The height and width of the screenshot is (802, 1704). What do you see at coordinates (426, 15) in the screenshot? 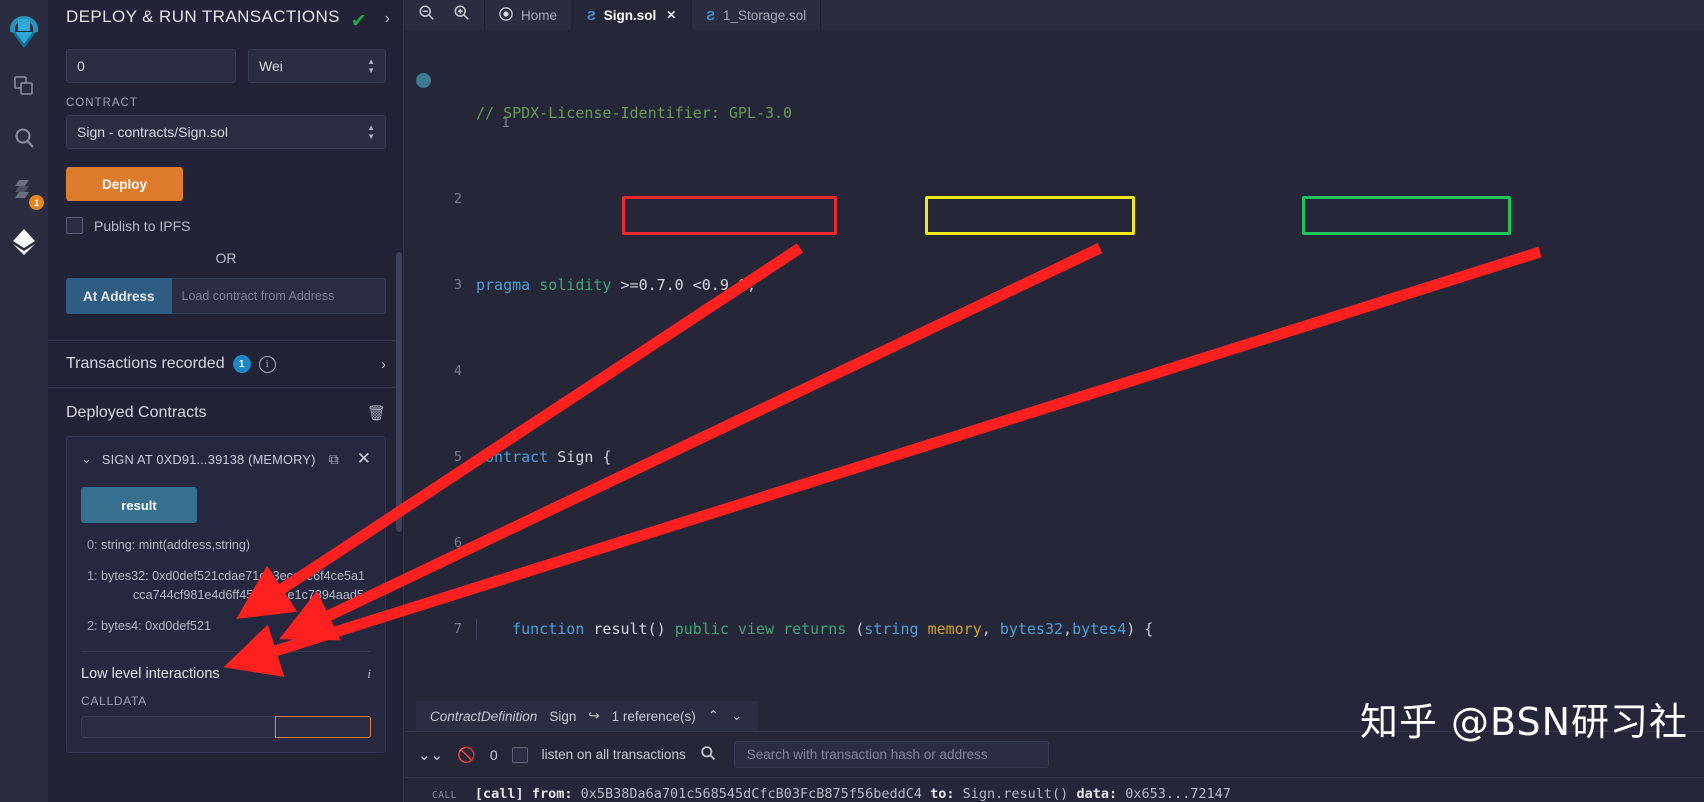
I see `zoom-out-icon` at bounding box center [426, 15].